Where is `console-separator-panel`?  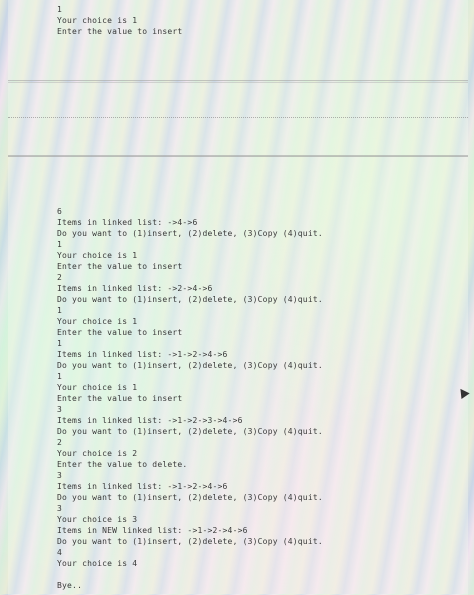 console-separator-panel is located at coordinates (238, 119).